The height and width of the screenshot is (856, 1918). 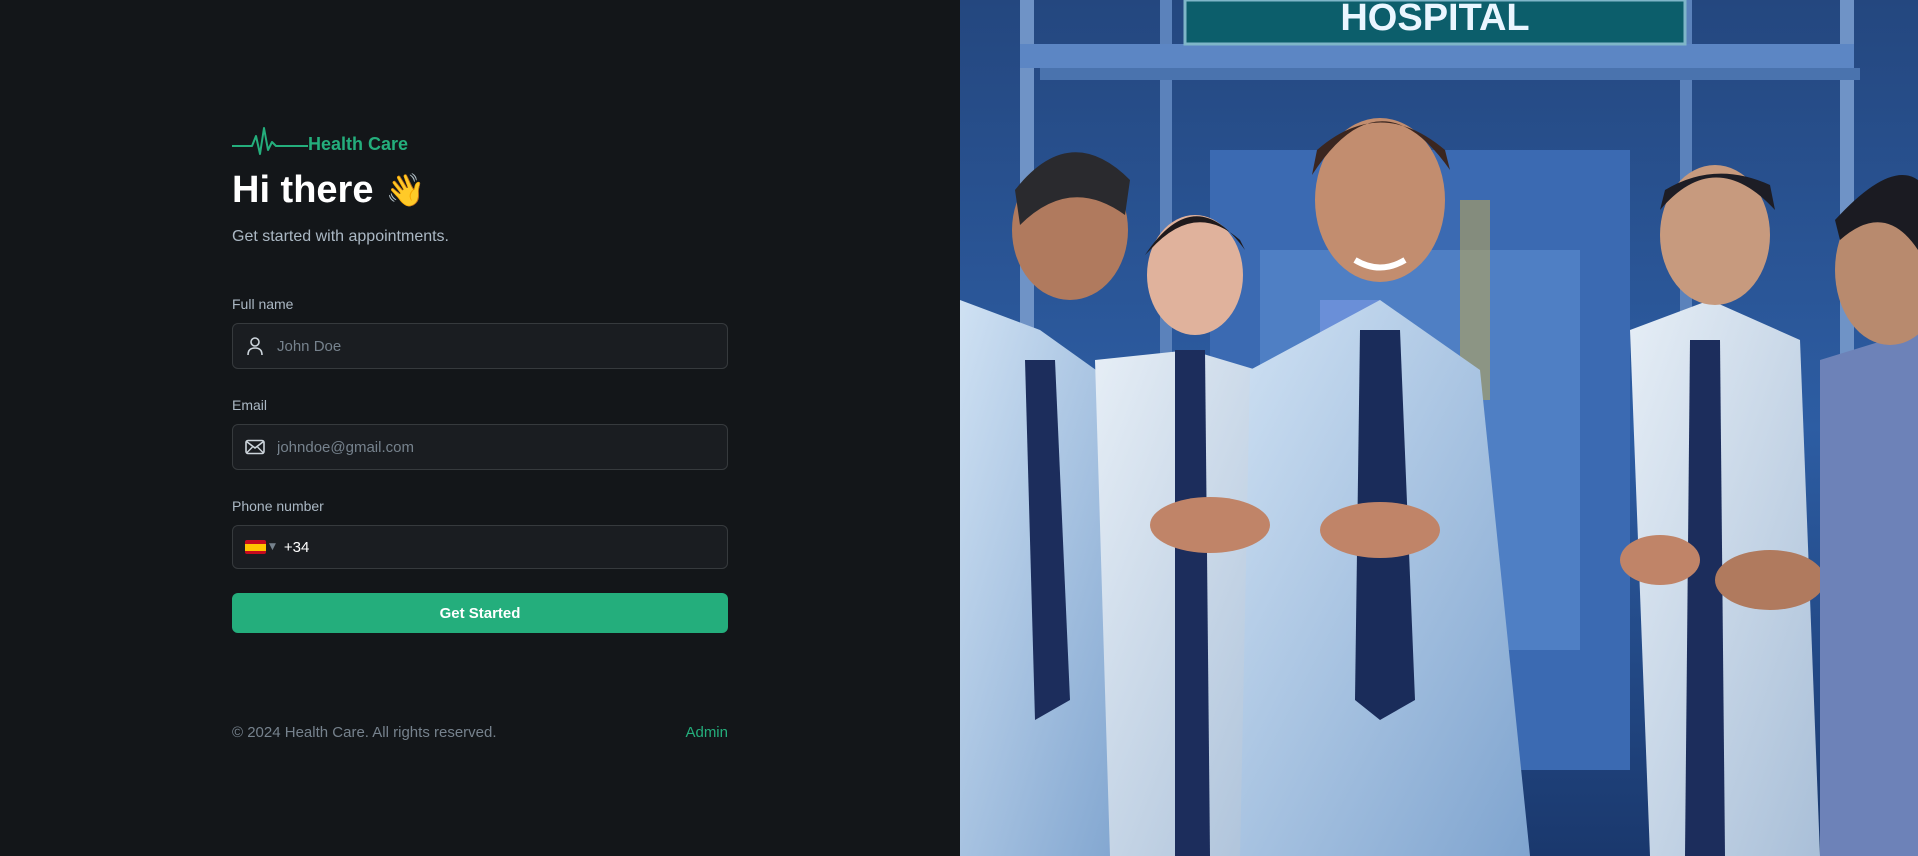 I want to click on full-name-input-box, so click(x=480, y=346).